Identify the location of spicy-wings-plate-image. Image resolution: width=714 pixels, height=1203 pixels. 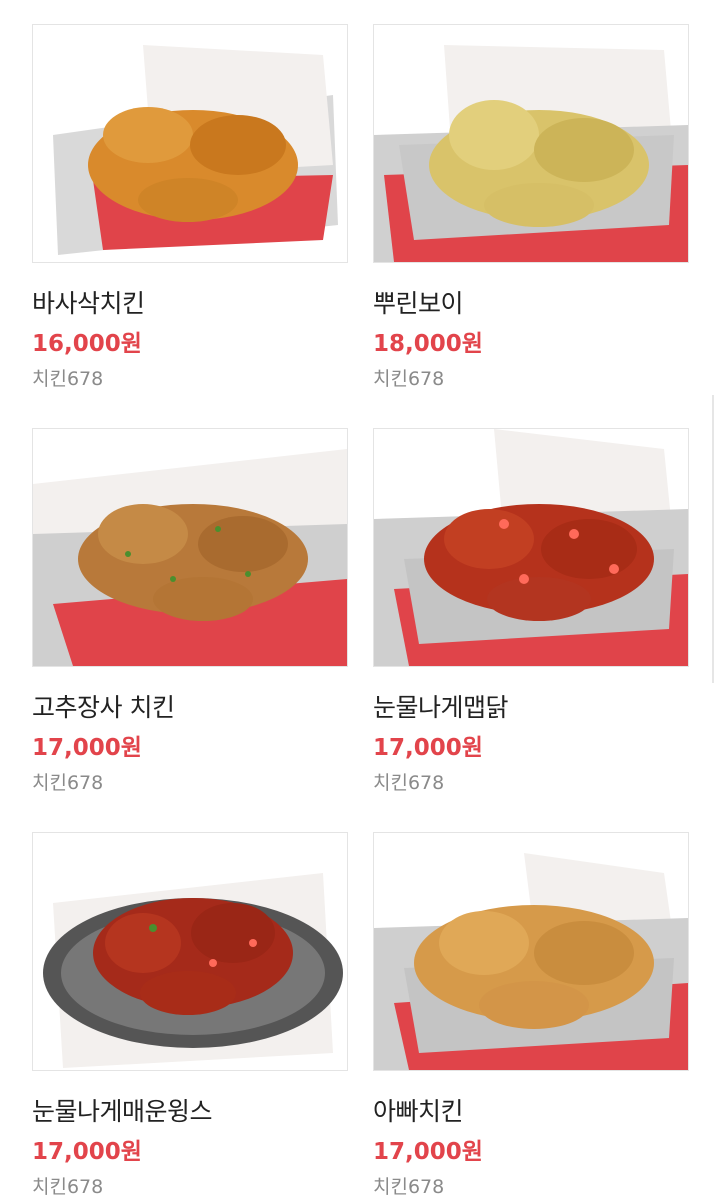
(190, 951).